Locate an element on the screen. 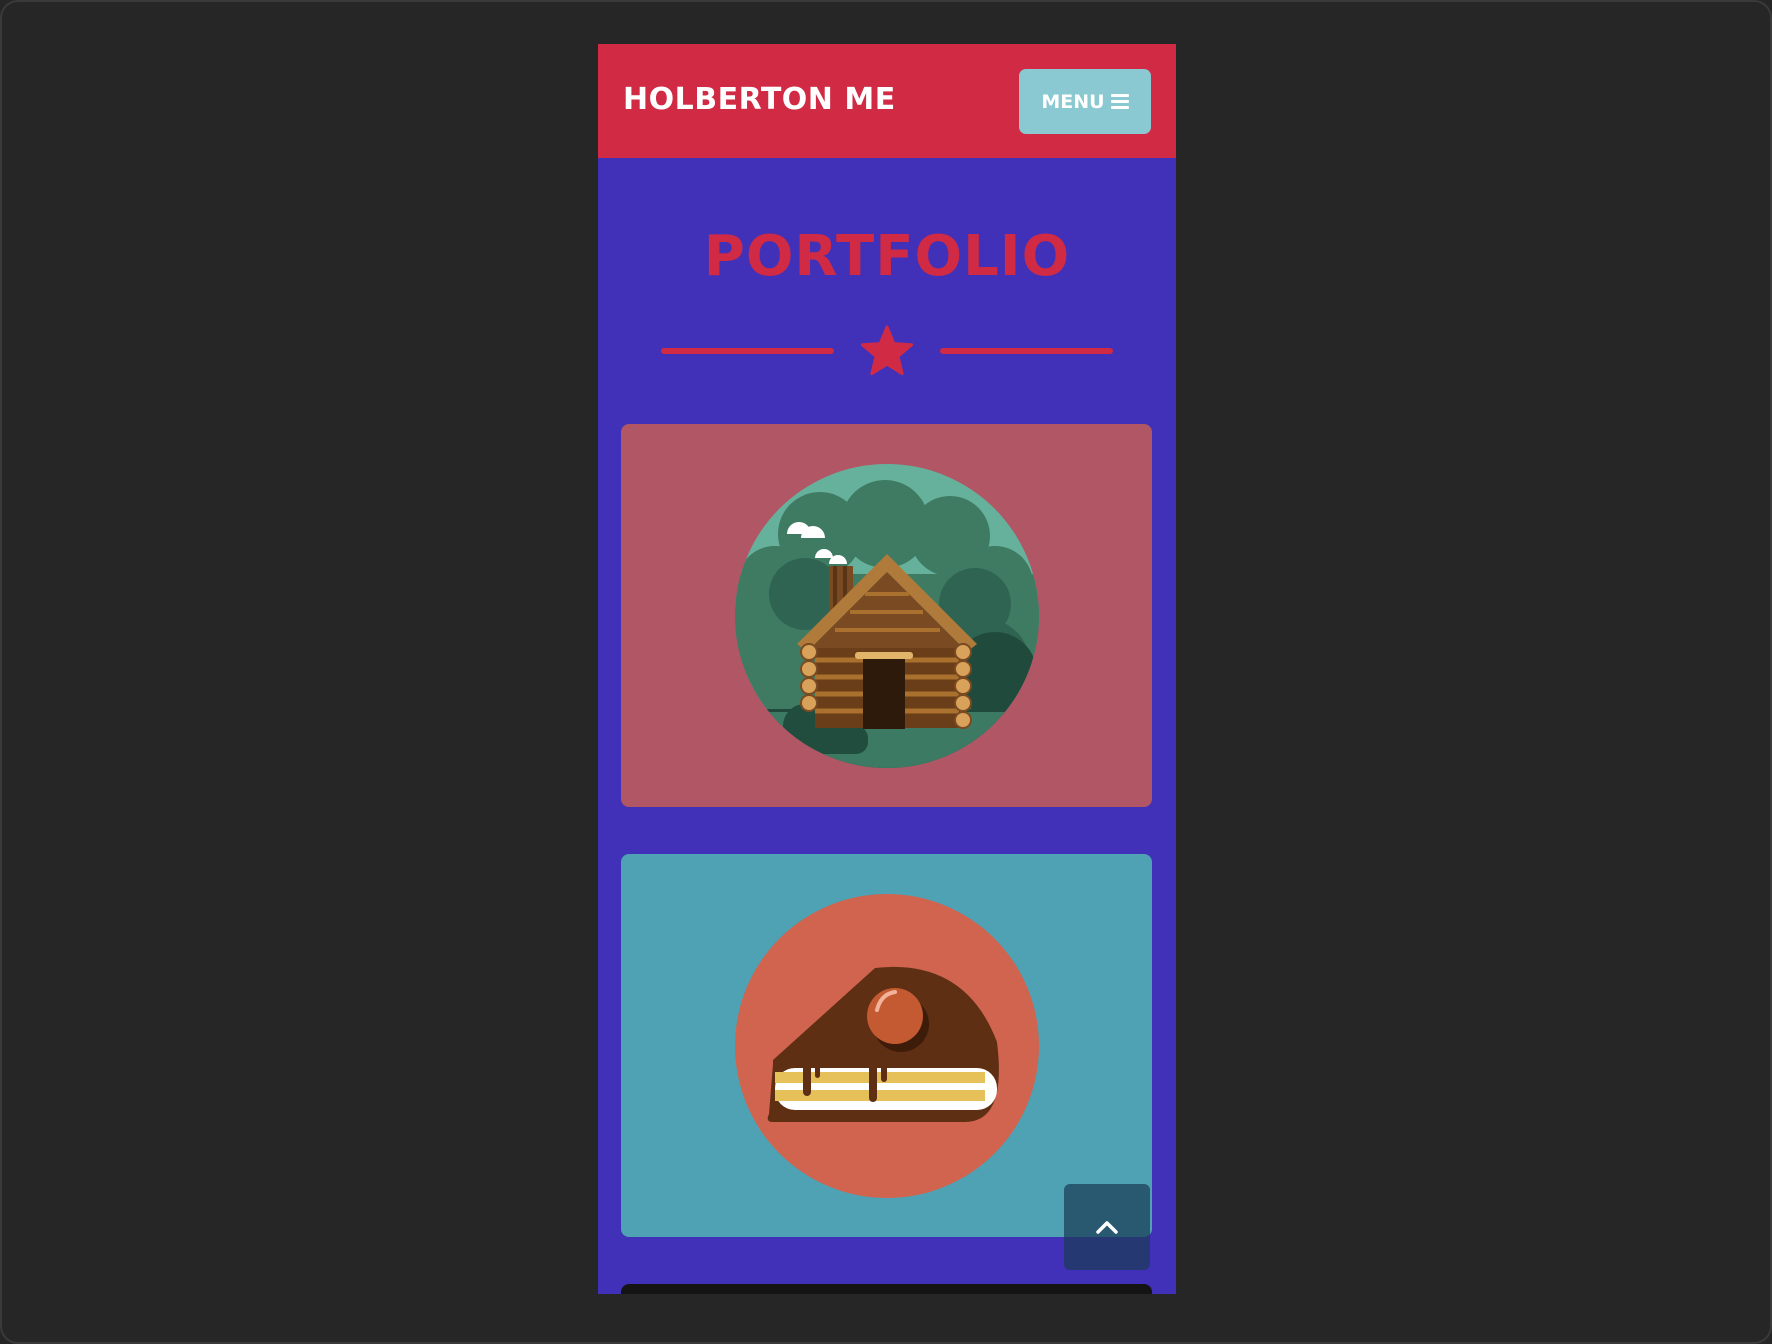 The image size is (1772, 1344). log-cabin-icon is located at coordinates (887, 616).